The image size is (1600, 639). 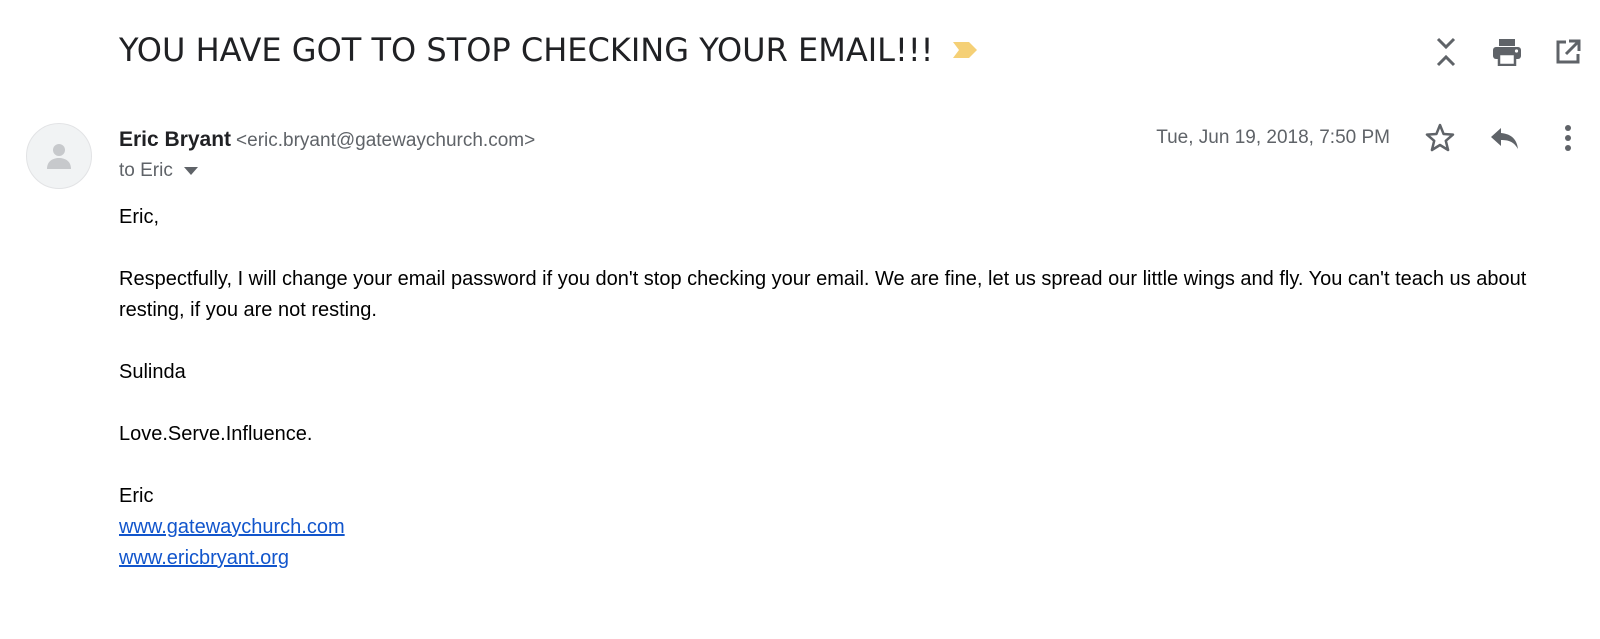 What do you see at coordinates (204, 558) in the screenshot?
I see `link-ericbryant: www.ericbryant.org` at bounding box center [204, 558].